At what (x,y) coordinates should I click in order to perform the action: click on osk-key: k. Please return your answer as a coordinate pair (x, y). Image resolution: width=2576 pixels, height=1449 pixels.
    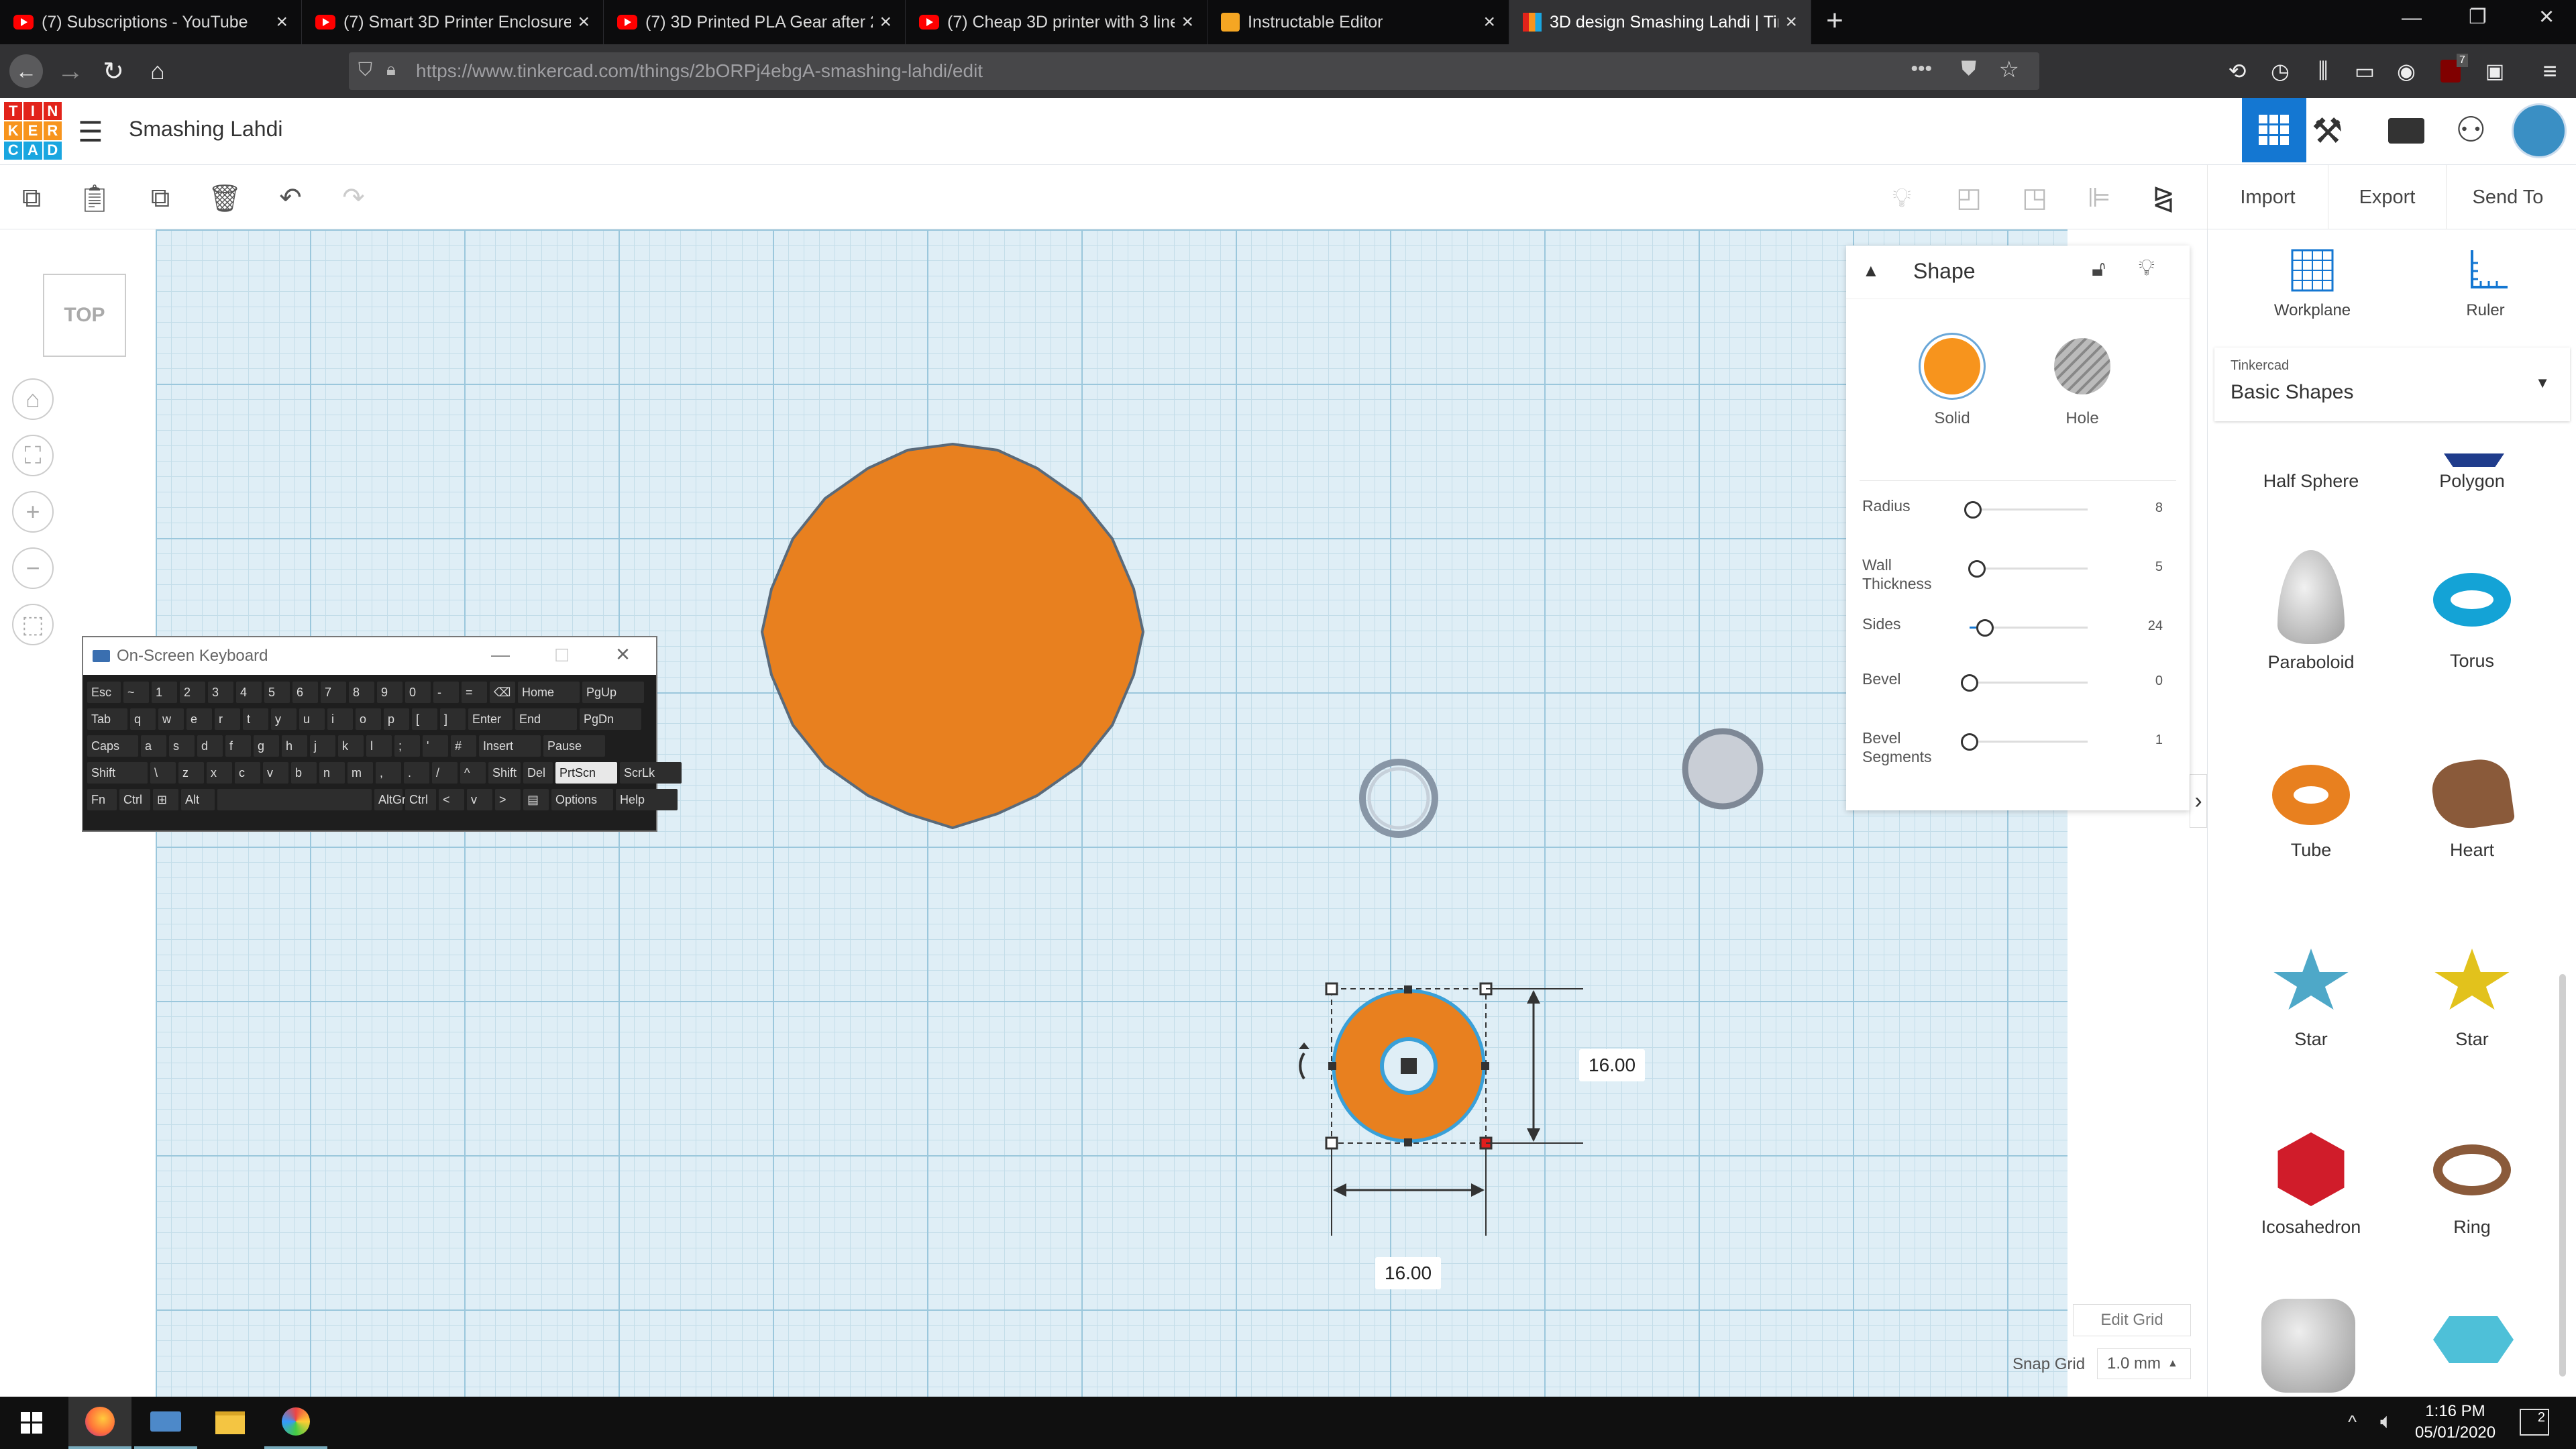
    Looking at the image, I should click on (351, 746).